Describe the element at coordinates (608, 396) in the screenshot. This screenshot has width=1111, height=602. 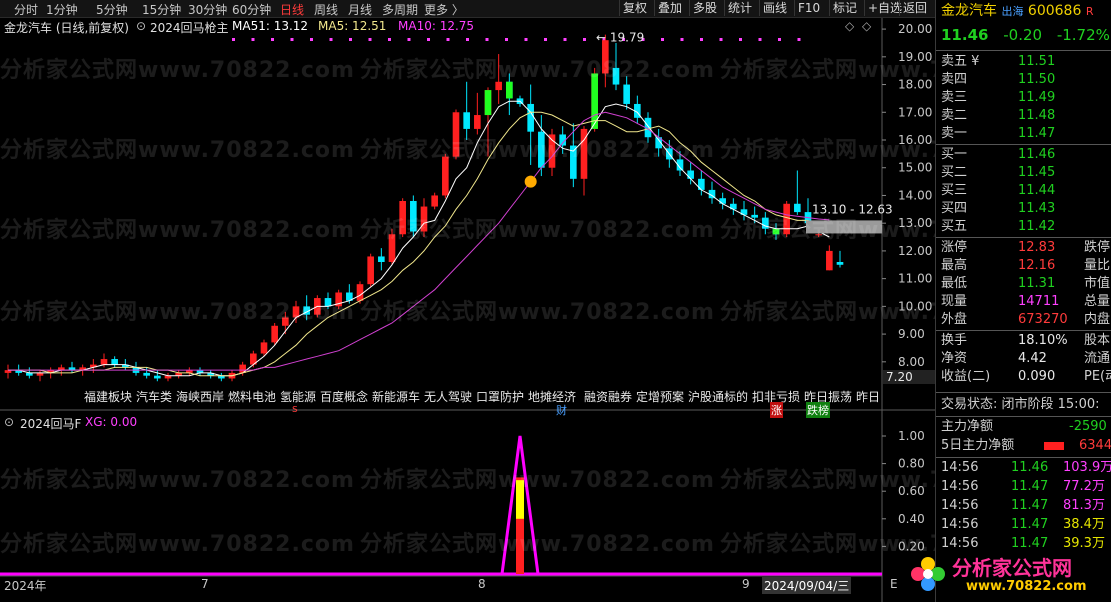
I see `concept-tag: 融资融券` at that location.